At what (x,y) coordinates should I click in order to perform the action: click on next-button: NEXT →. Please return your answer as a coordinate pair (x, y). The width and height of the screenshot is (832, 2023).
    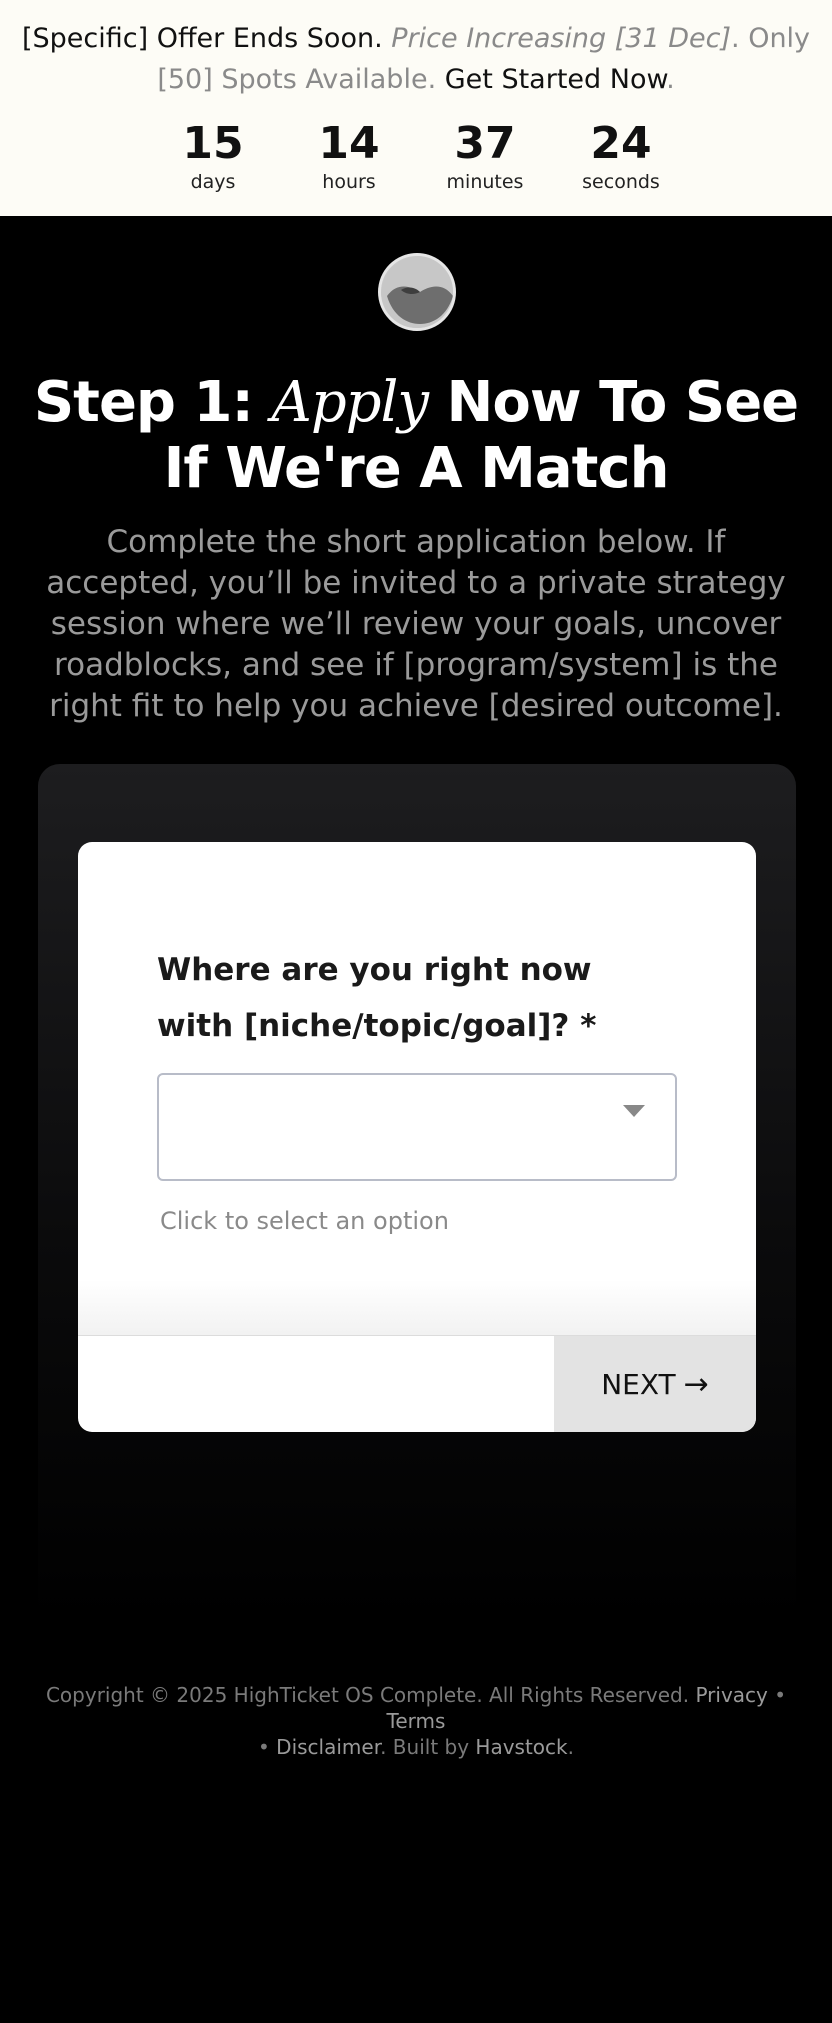
    Looking at the image, I should click on (655, 1384).